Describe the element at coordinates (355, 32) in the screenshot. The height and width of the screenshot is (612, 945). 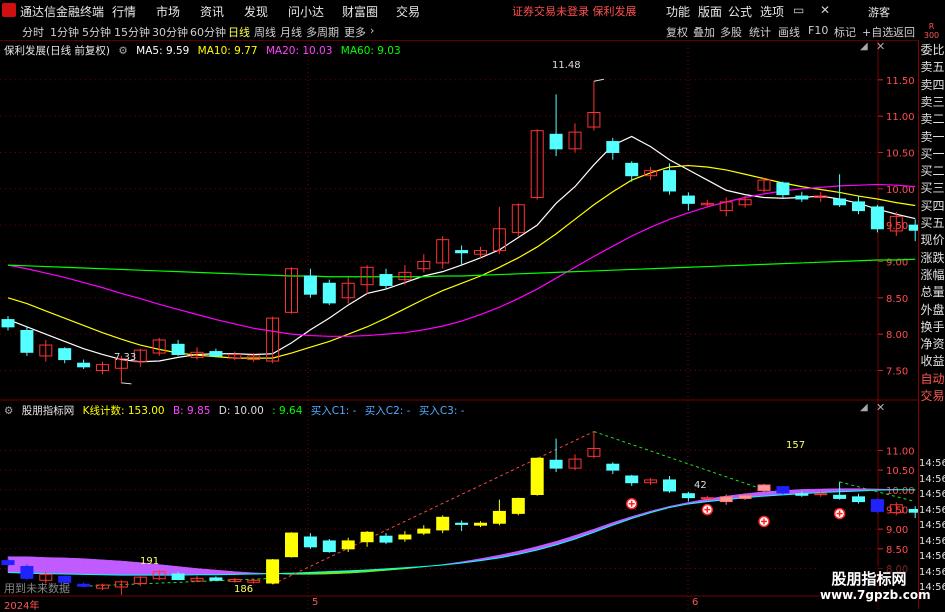
I see `tab-period-more: 更多` at that location.